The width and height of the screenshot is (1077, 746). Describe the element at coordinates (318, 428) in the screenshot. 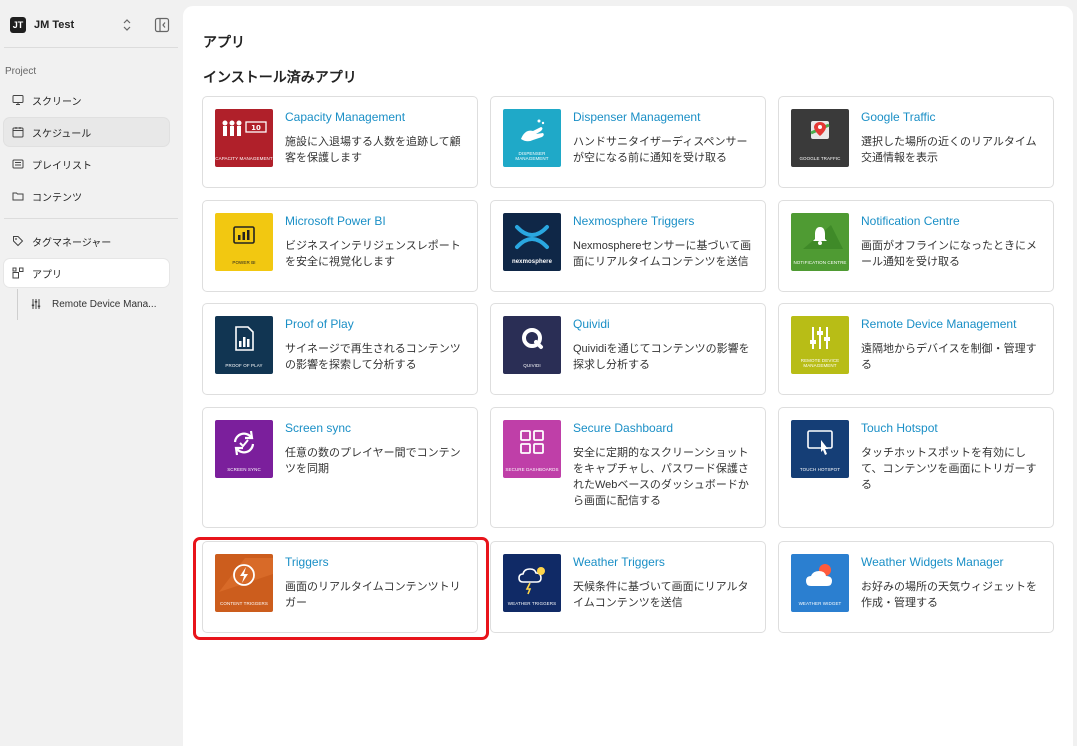

I see `app-title: Screen sync` at that location.